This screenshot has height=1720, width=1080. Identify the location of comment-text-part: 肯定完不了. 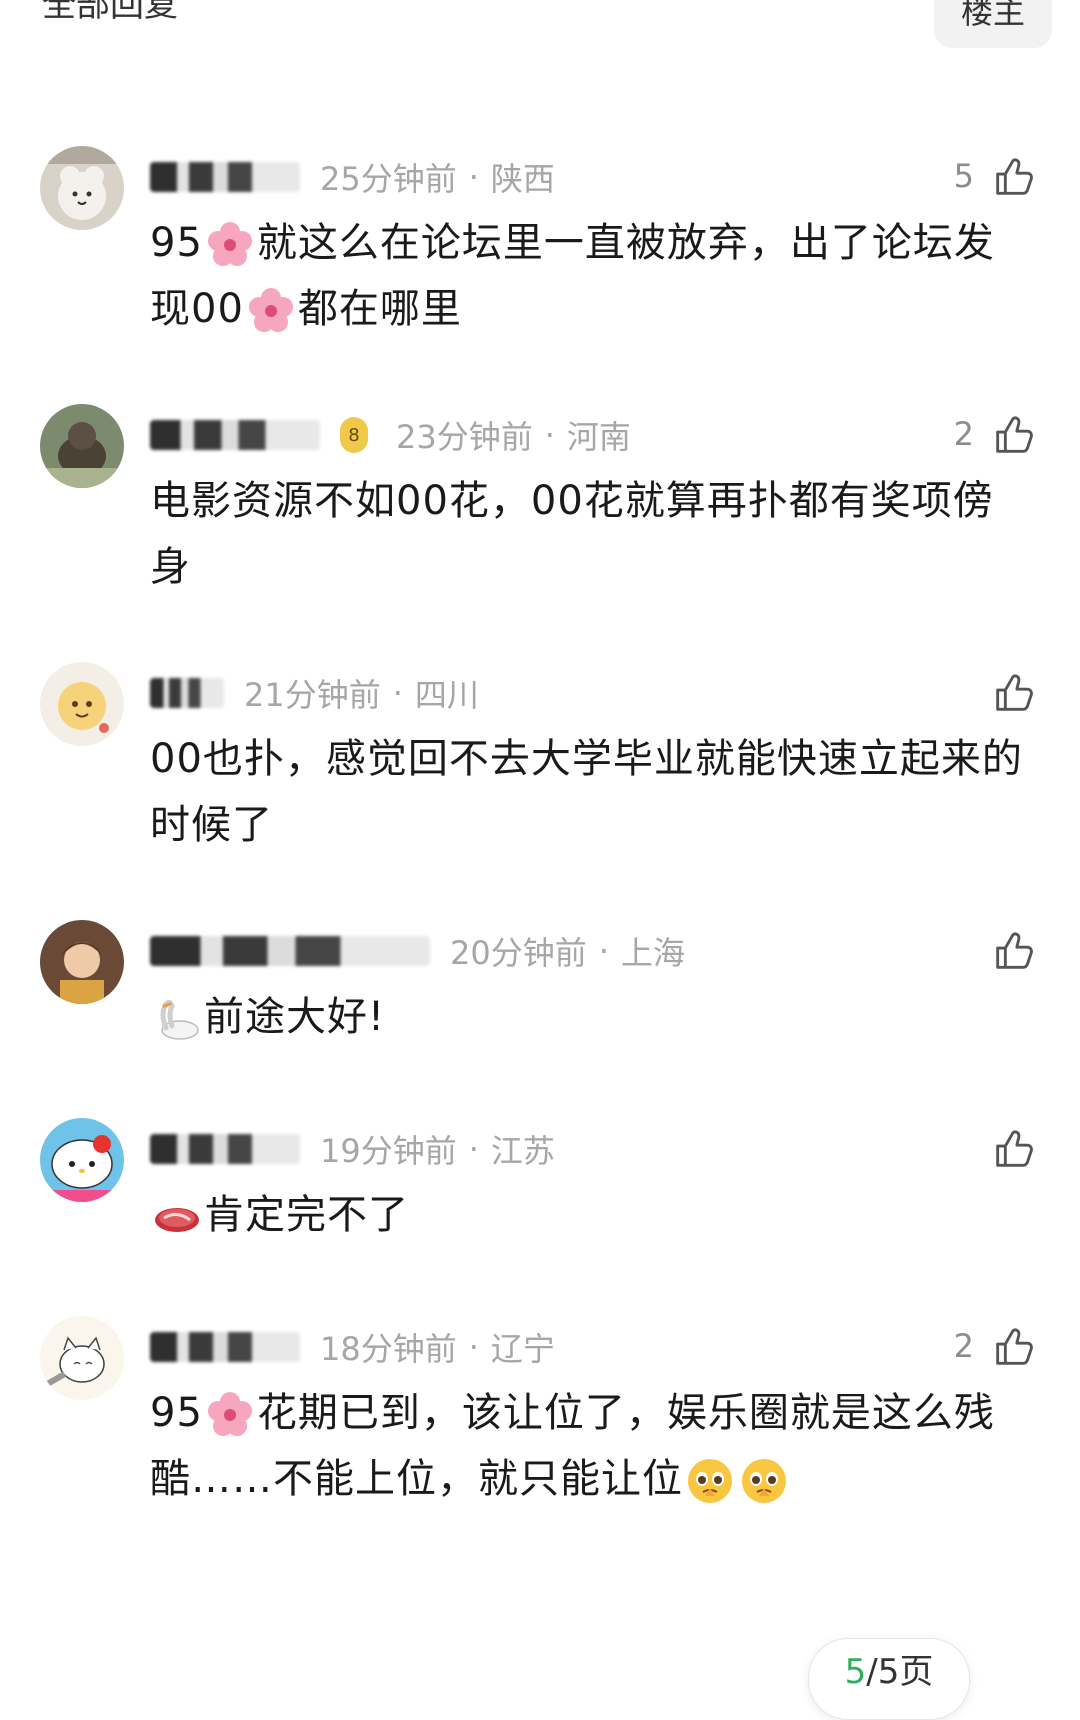
(306, 1215).